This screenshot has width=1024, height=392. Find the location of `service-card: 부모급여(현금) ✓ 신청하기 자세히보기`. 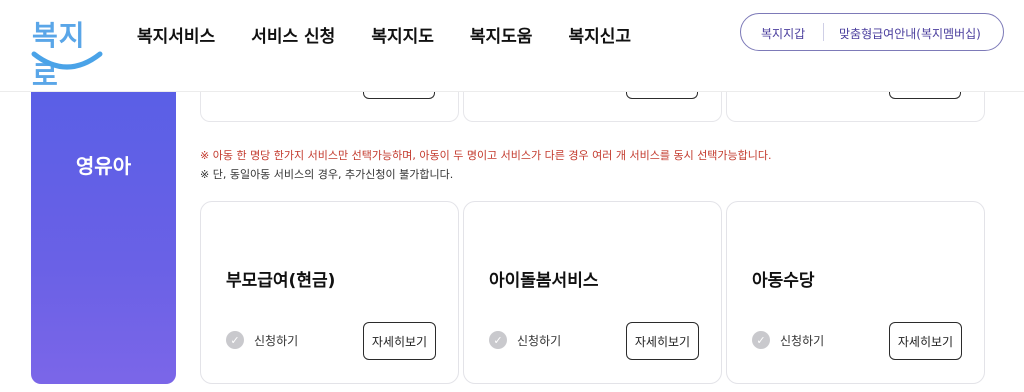

service-card: 부모급여(현금) ✓ 신청하기 자세히보기 is located at coordinates (329, 292).